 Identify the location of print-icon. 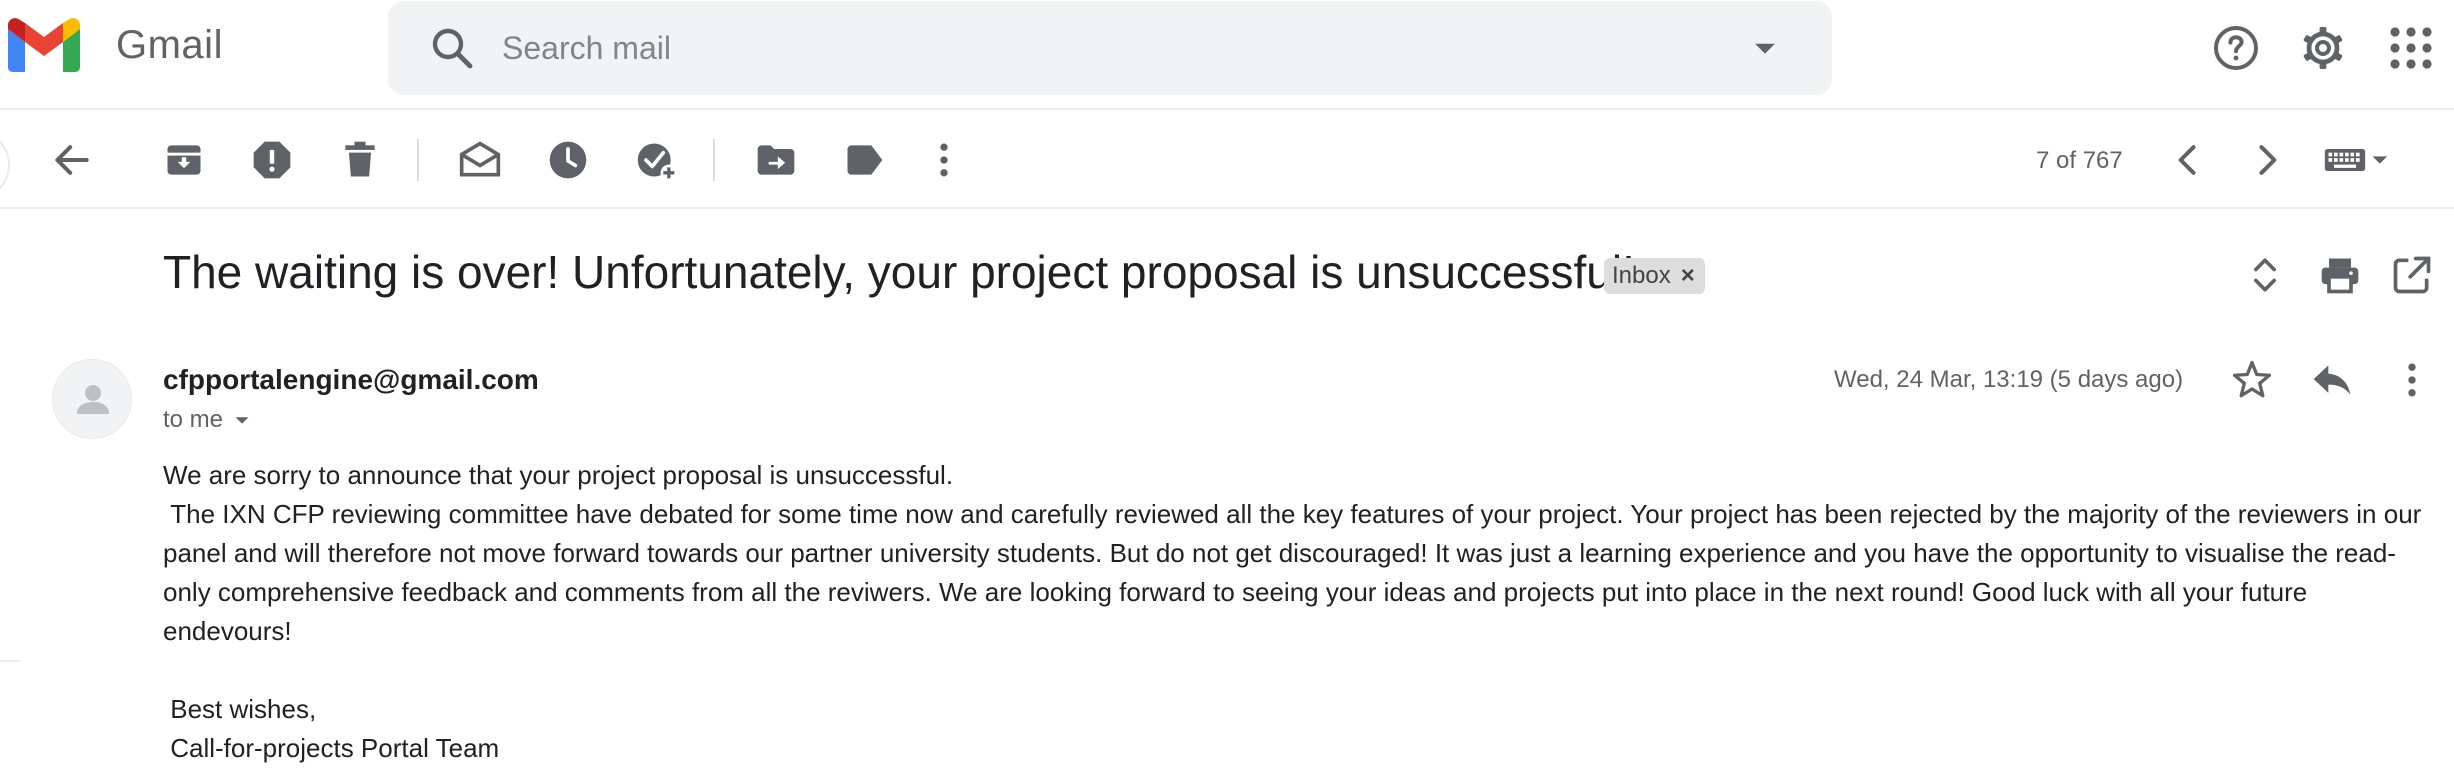
(2340, 275).